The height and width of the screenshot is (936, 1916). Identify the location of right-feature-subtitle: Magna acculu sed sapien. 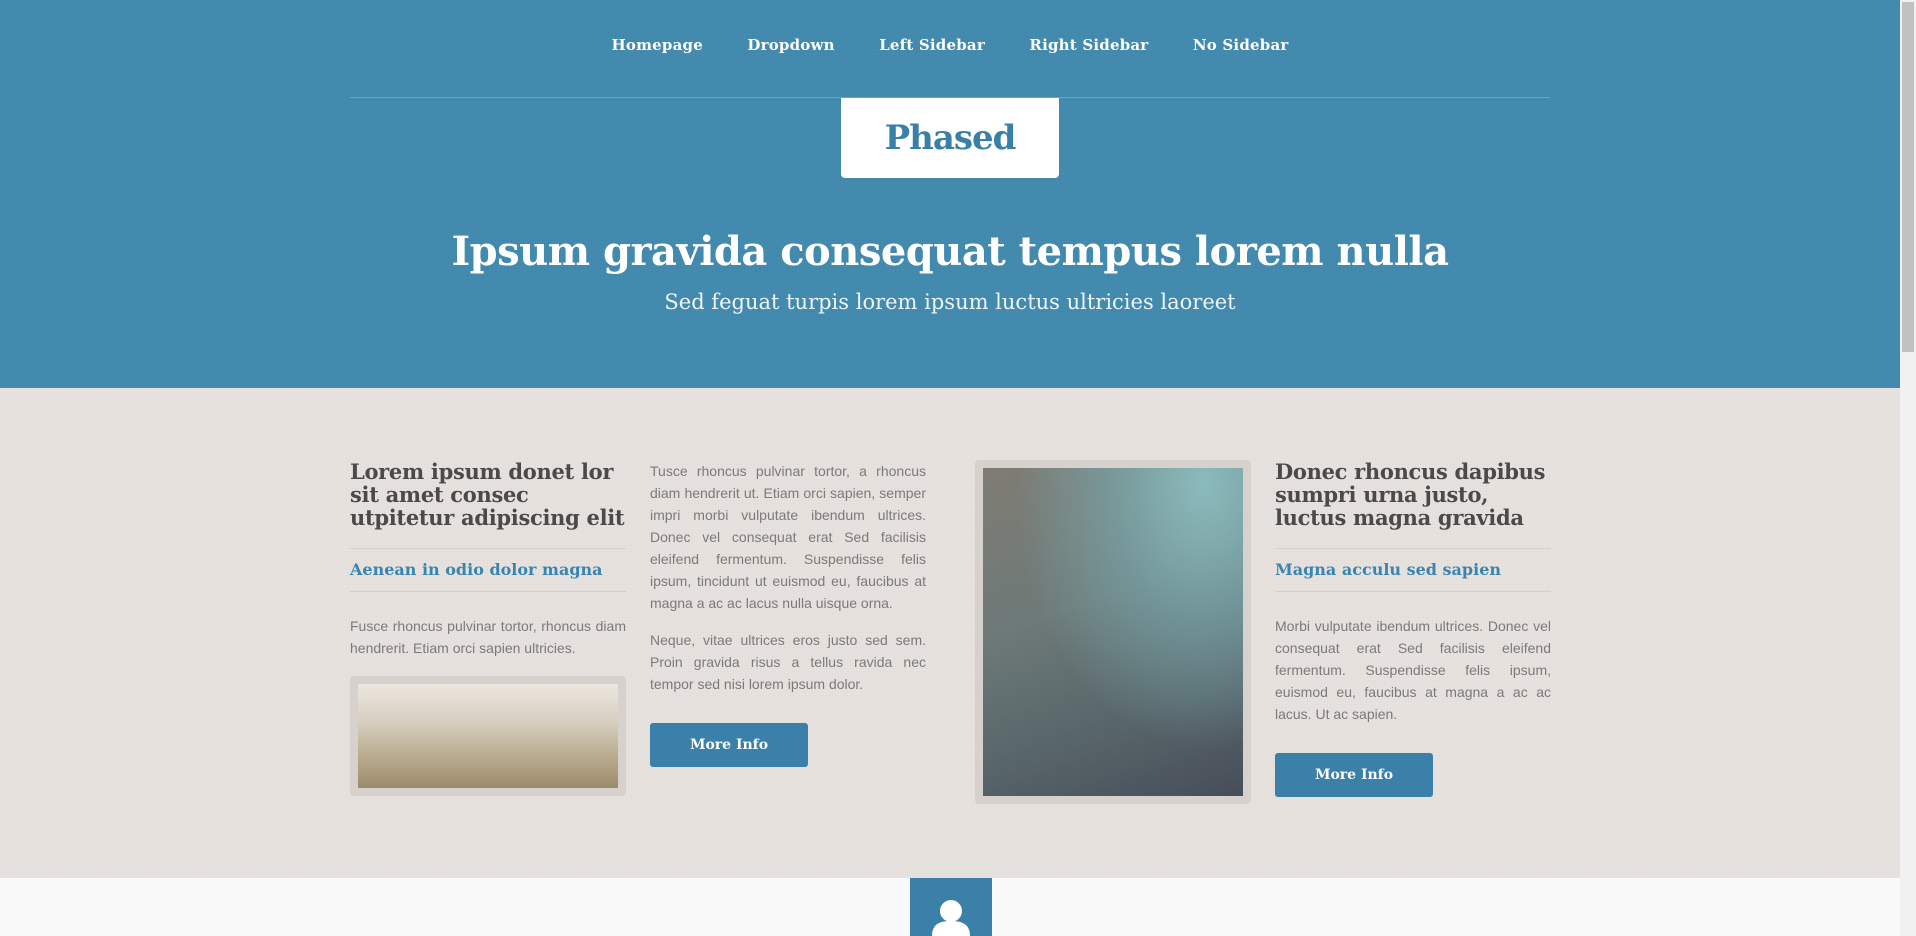
(1388, 569).